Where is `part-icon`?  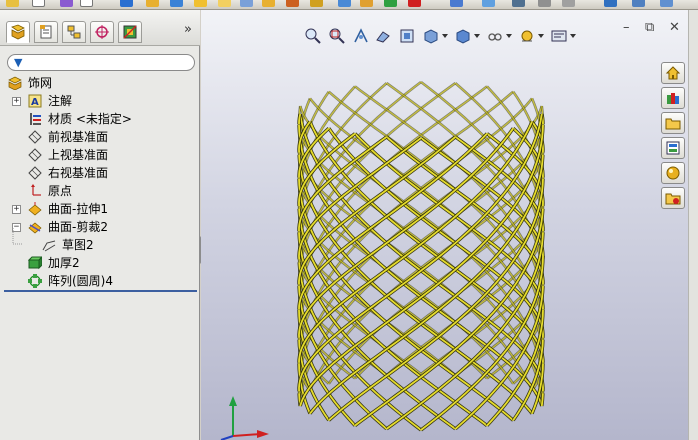 part-icon is located at coordinates (15, 83).